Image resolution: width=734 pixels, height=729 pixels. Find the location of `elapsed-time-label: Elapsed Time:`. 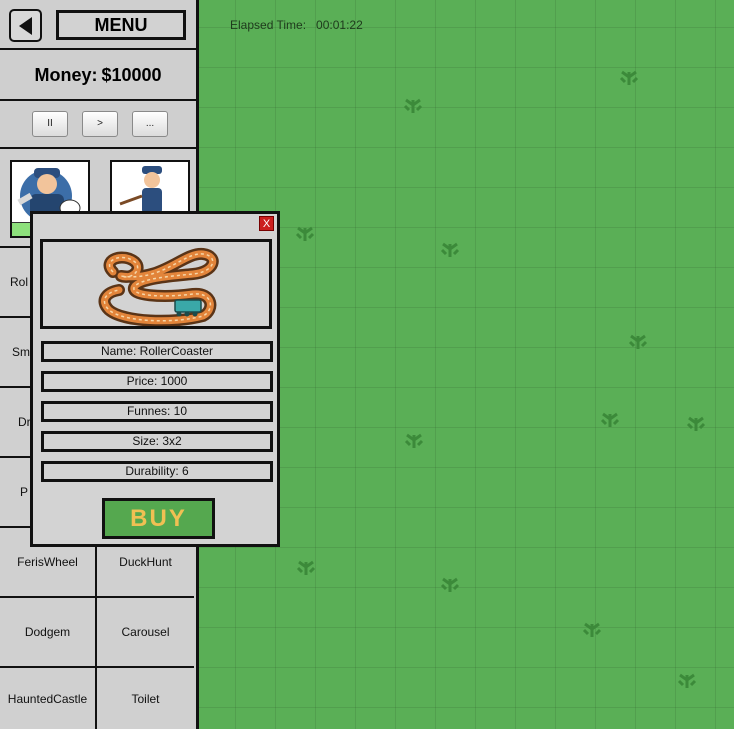

elapsed-time-label: Elapsed Time: is located at coordinates (268, 25).